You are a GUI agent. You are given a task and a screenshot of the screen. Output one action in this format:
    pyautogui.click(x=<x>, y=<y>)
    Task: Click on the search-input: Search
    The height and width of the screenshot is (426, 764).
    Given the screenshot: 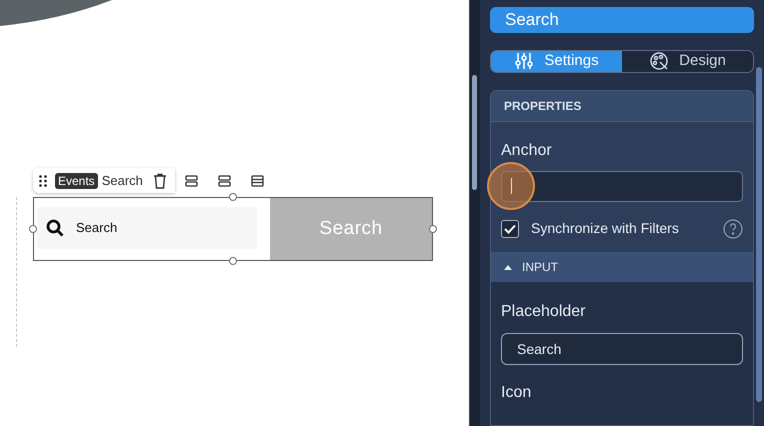 What is the action you would take?
    pyautogui.click(x=147, y=228)
    